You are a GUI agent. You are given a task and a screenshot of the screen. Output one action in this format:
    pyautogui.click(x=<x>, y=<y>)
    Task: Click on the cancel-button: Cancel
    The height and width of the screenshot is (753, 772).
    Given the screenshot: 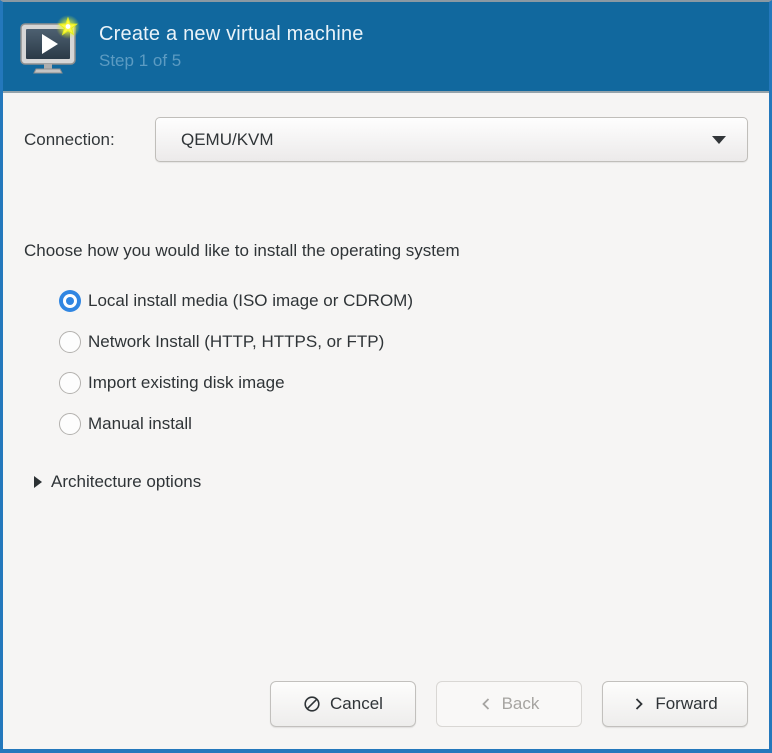 What is the action you would take?
    pyautogui.click(x=343, y=704)
    